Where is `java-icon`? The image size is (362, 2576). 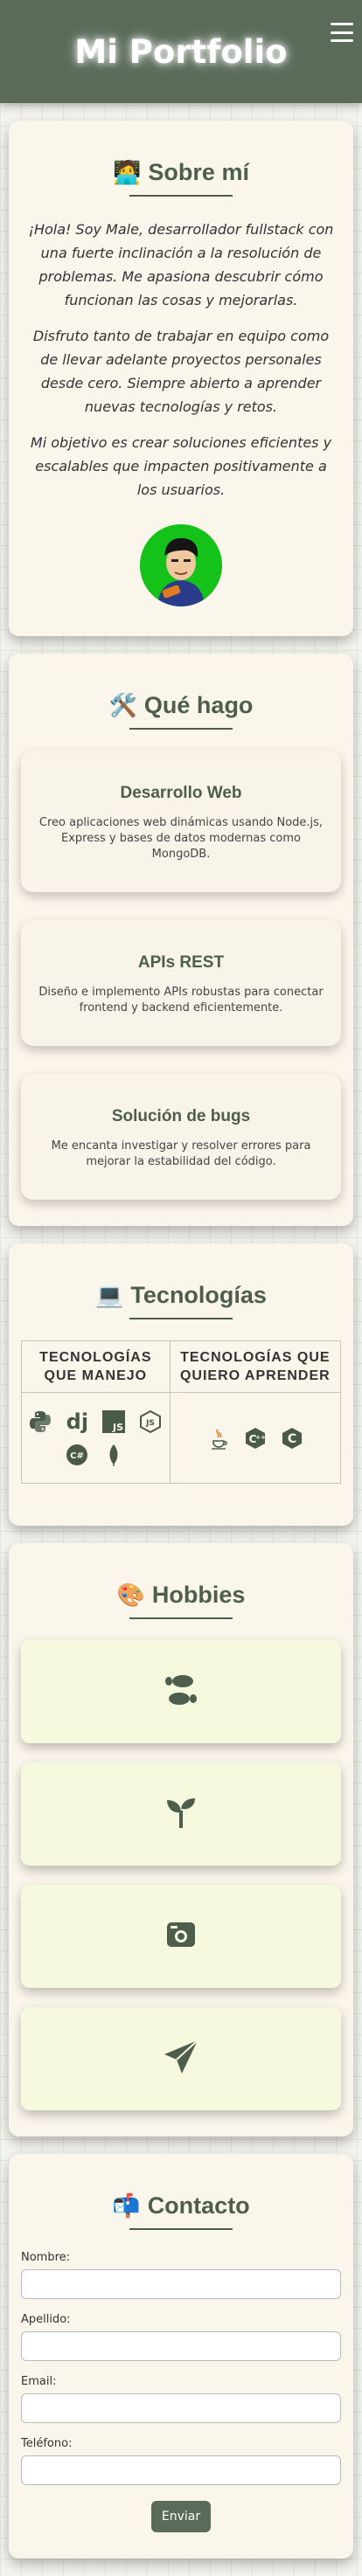 java-icon is located at coordinates (218, 1438).